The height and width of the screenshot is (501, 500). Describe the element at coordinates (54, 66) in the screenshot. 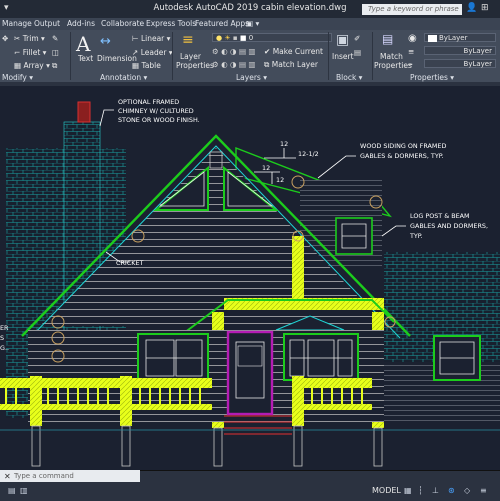

I see `offset-icon: ⧉` at that location.